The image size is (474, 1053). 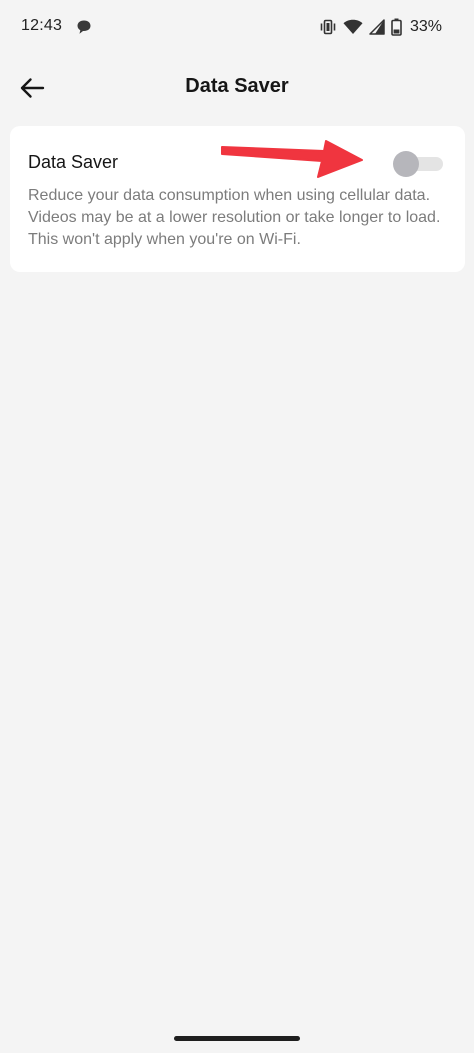 I want to click on home-indicator, so click(x=237, y=1038).